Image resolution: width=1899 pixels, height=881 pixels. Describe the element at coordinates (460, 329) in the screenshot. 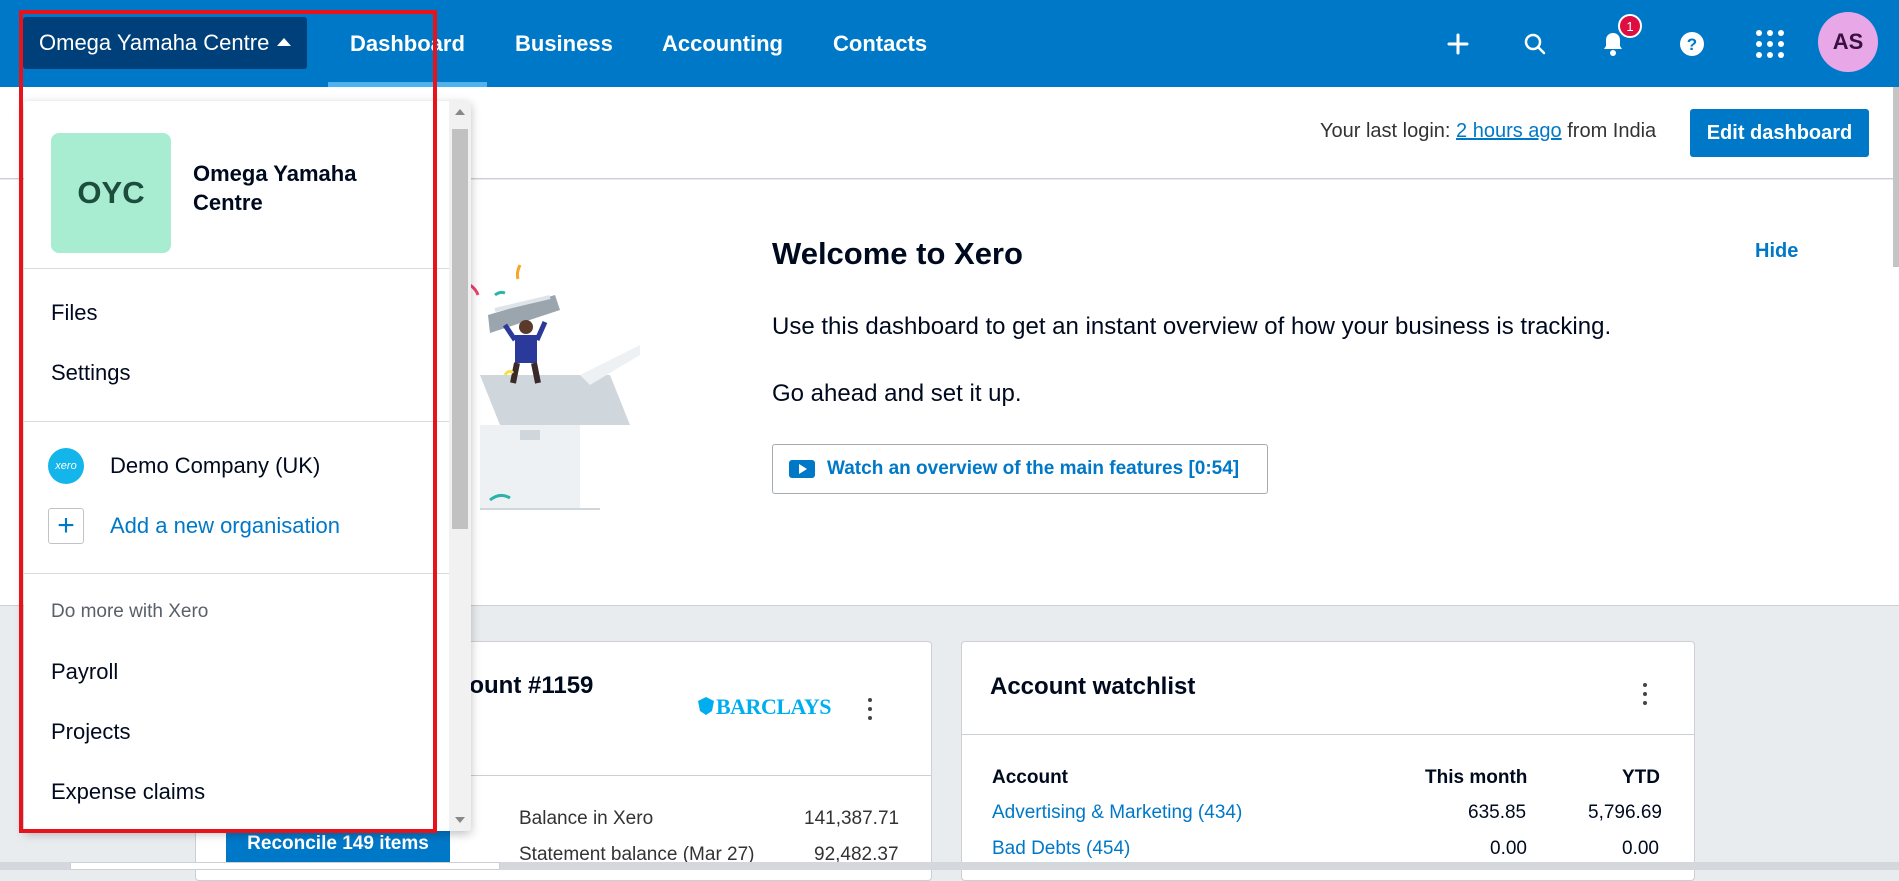

I see `scrollbar-thumb` at that location.